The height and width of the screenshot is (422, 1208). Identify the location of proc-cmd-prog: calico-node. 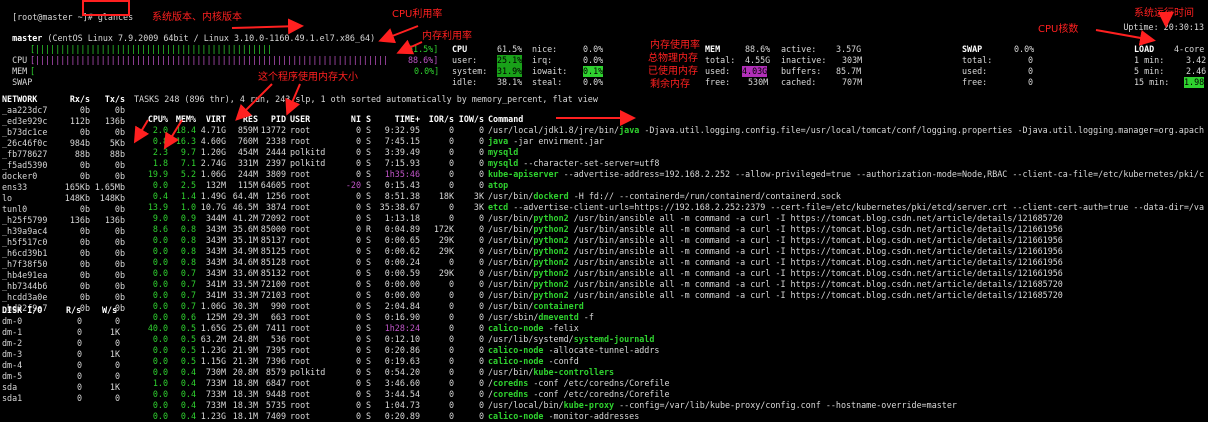
(516, 416).